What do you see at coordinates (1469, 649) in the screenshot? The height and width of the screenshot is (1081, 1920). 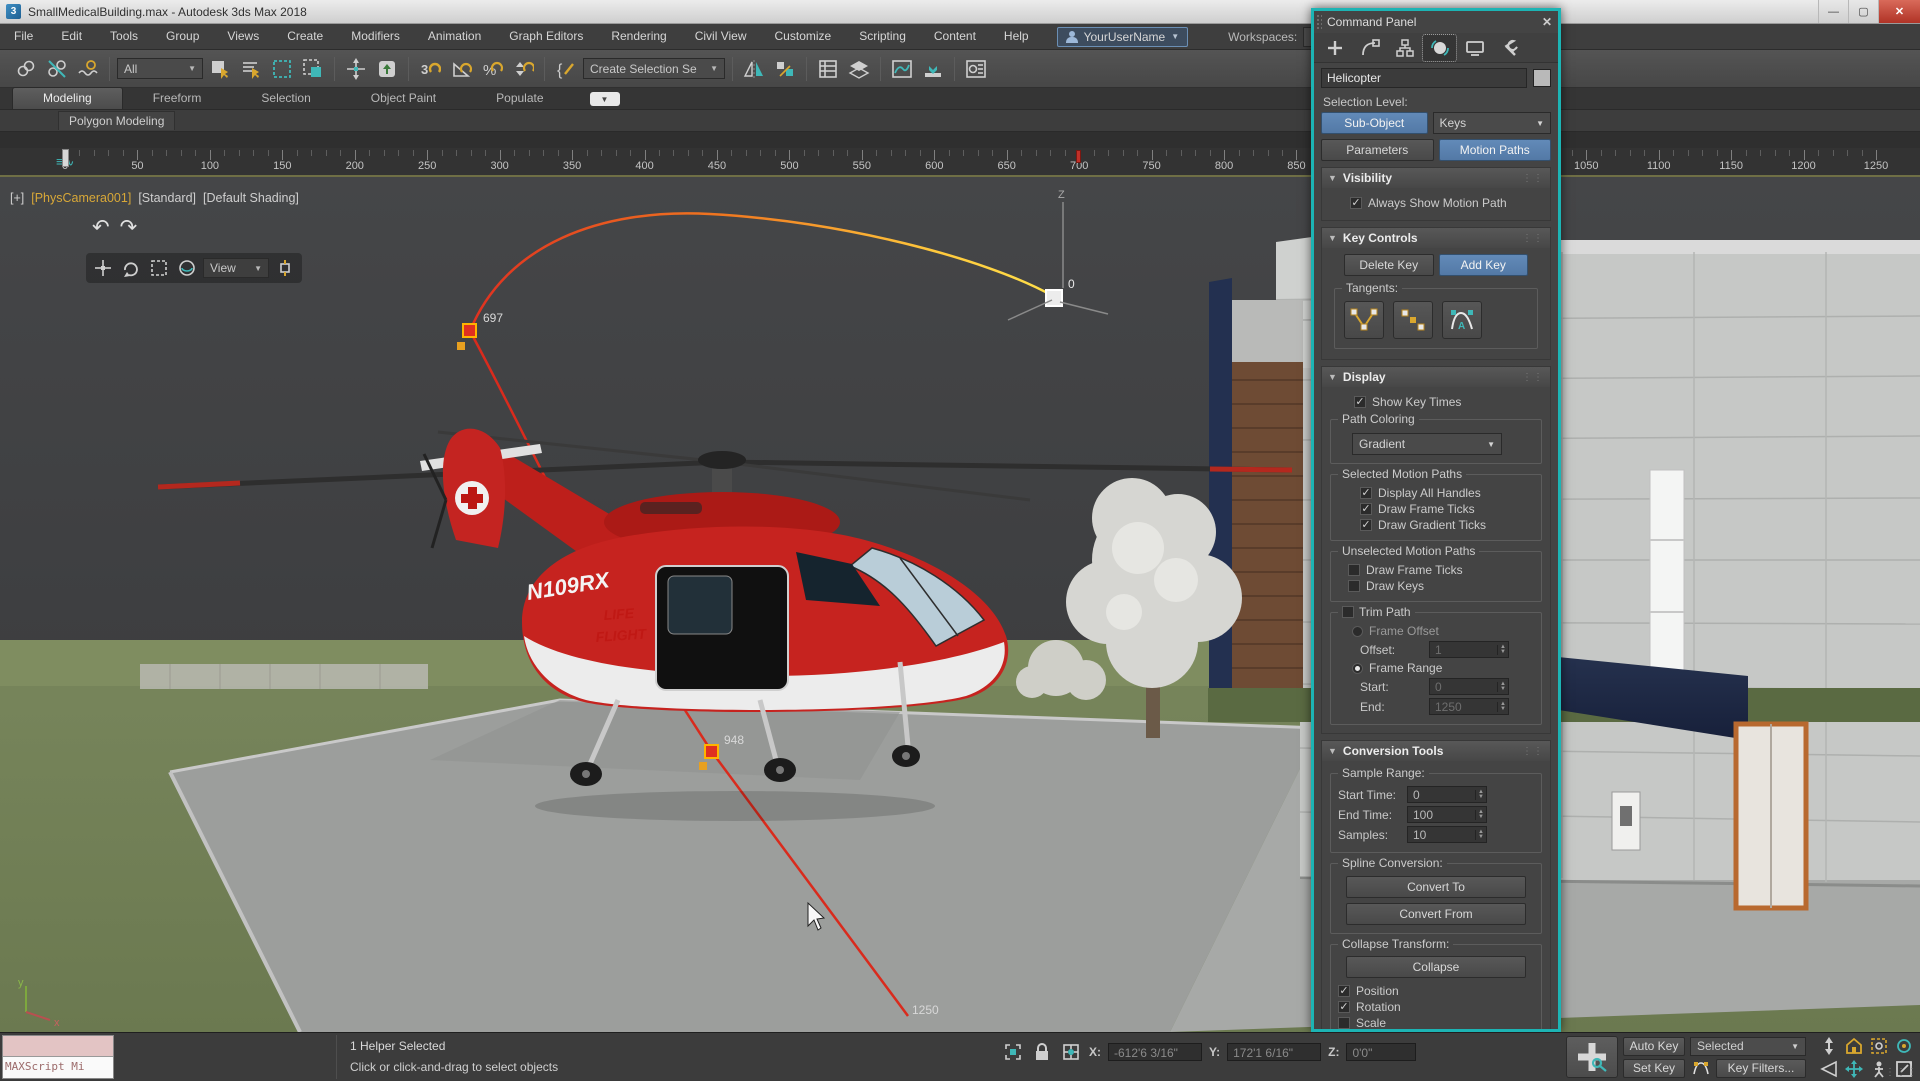 I see `offset-spinner: 1 ▲ ▼` at bounding box center [1469, 649].